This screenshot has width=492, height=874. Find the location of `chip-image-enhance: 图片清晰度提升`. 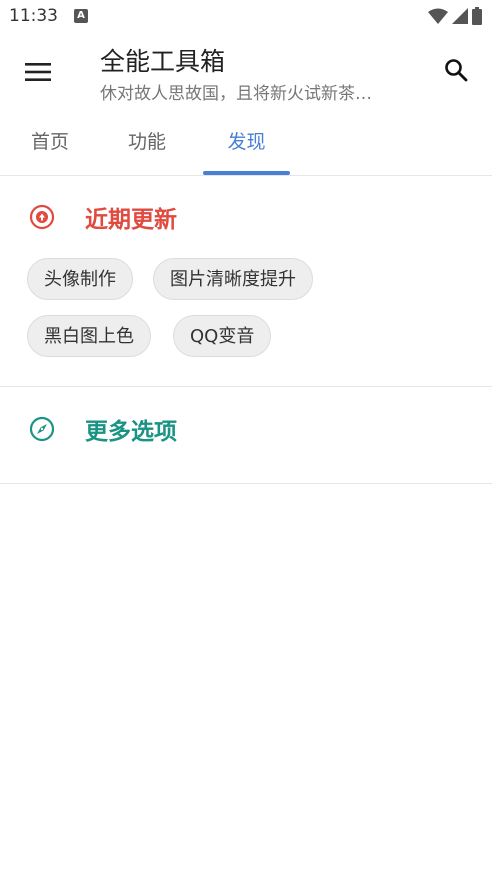

chip-image-enhance: 图片清晰度提升 is located at coordinates (233, 279).